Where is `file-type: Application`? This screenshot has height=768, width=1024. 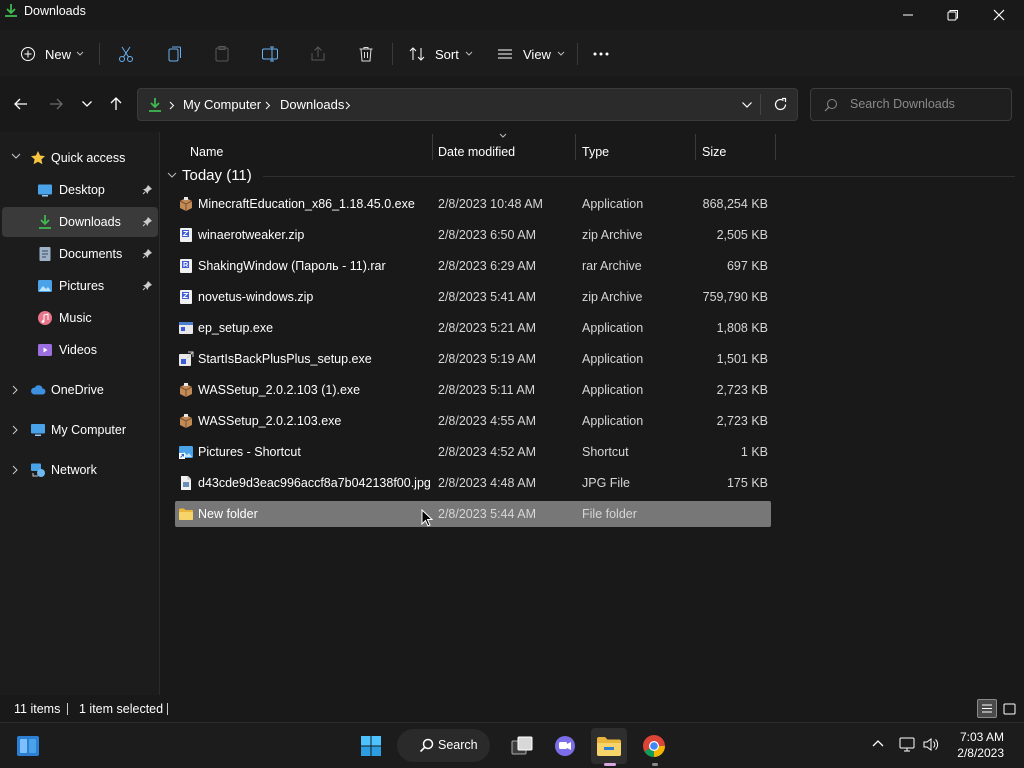
file-type: Application is located at coordinates (613, 204).